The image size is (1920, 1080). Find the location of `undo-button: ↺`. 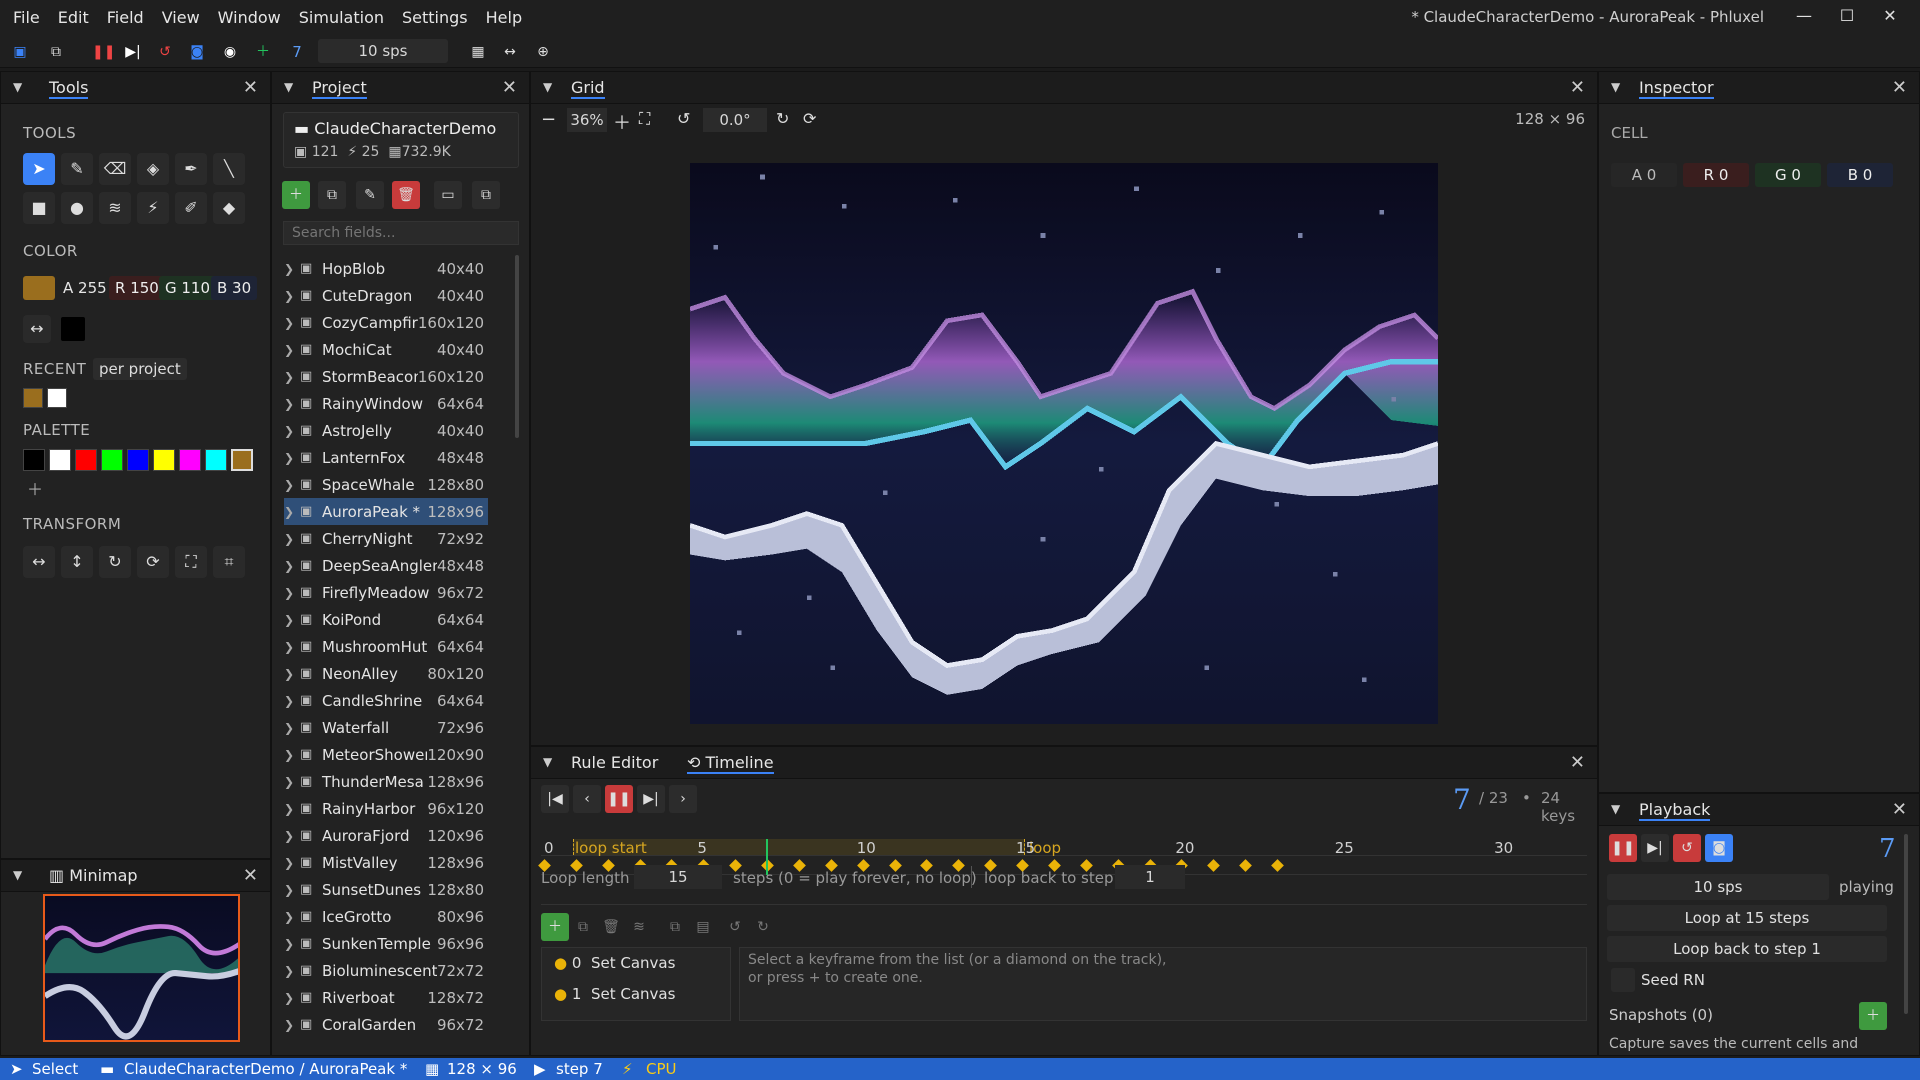

undo-button: ↺ is located at coordinates (735, 927).